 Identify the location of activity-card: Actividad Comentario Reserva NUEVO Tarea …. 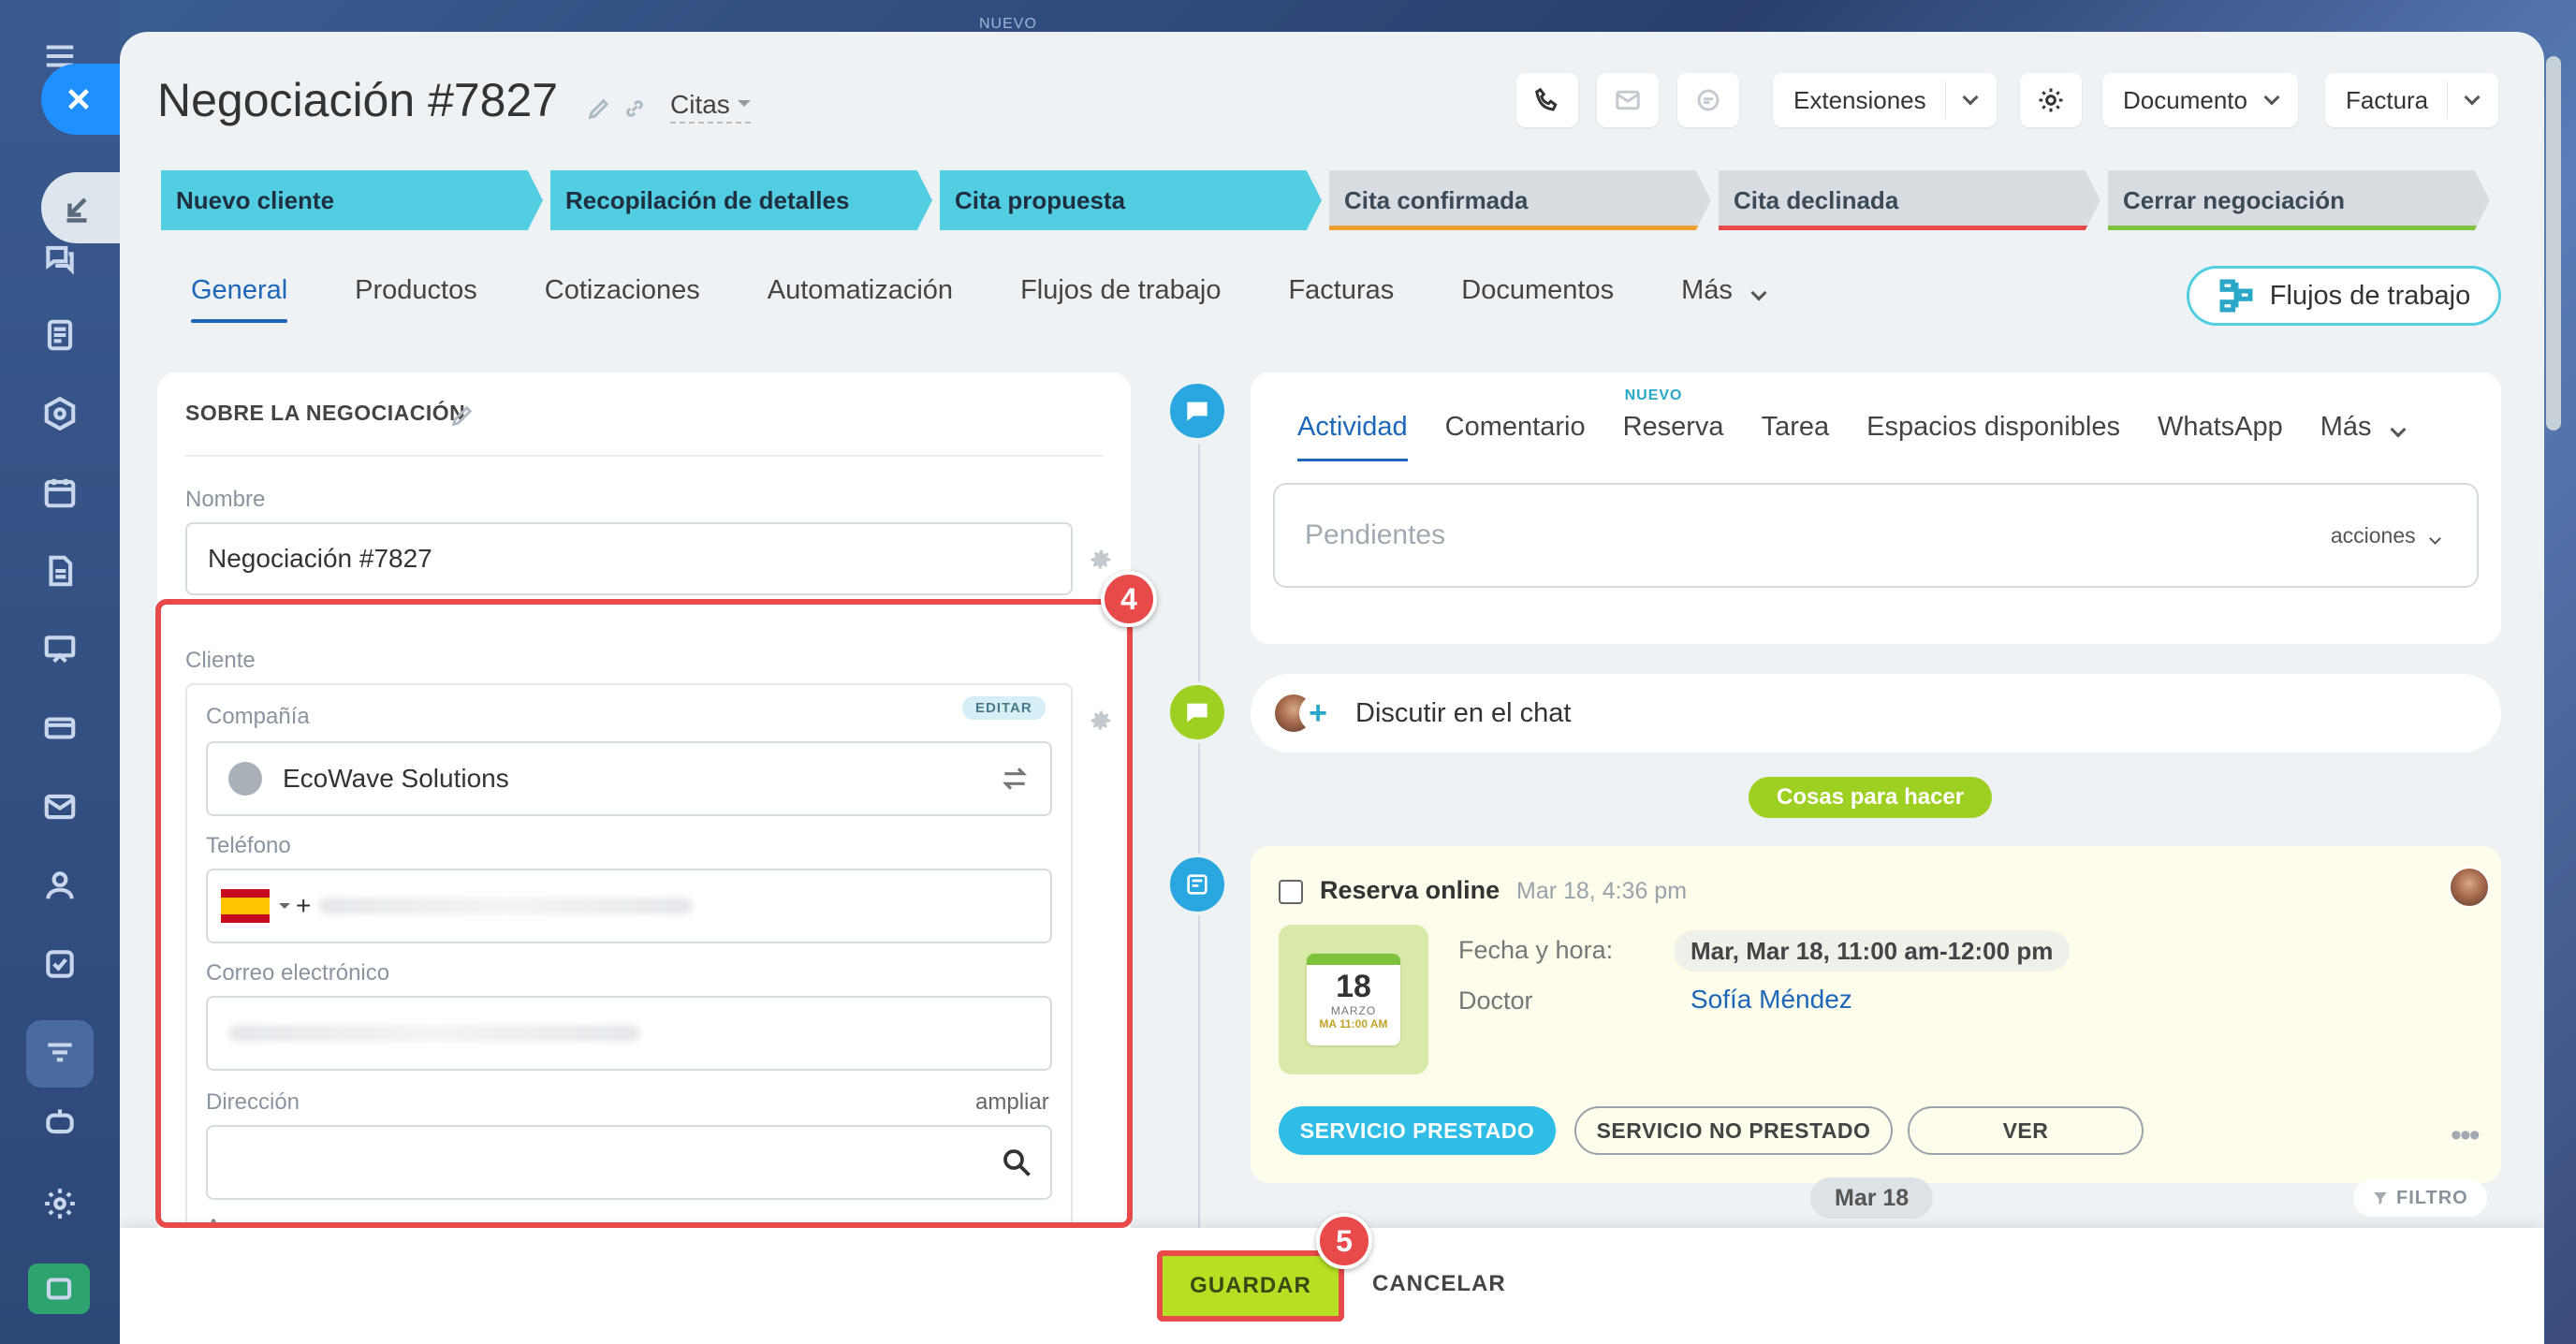
(1876, 508).